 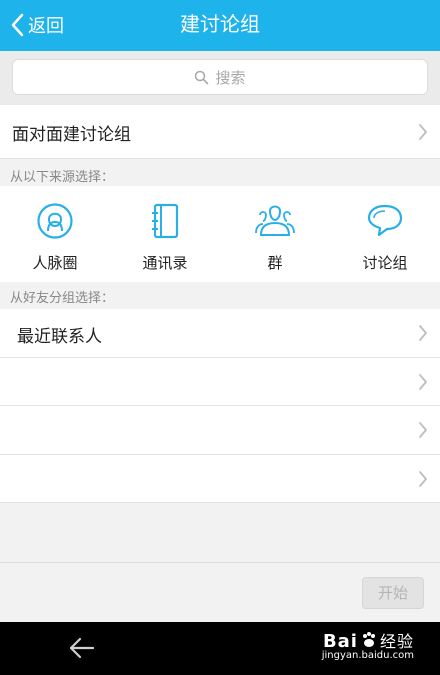 I want to click on discussion-bubble-icon, so click(x=385, y=220).